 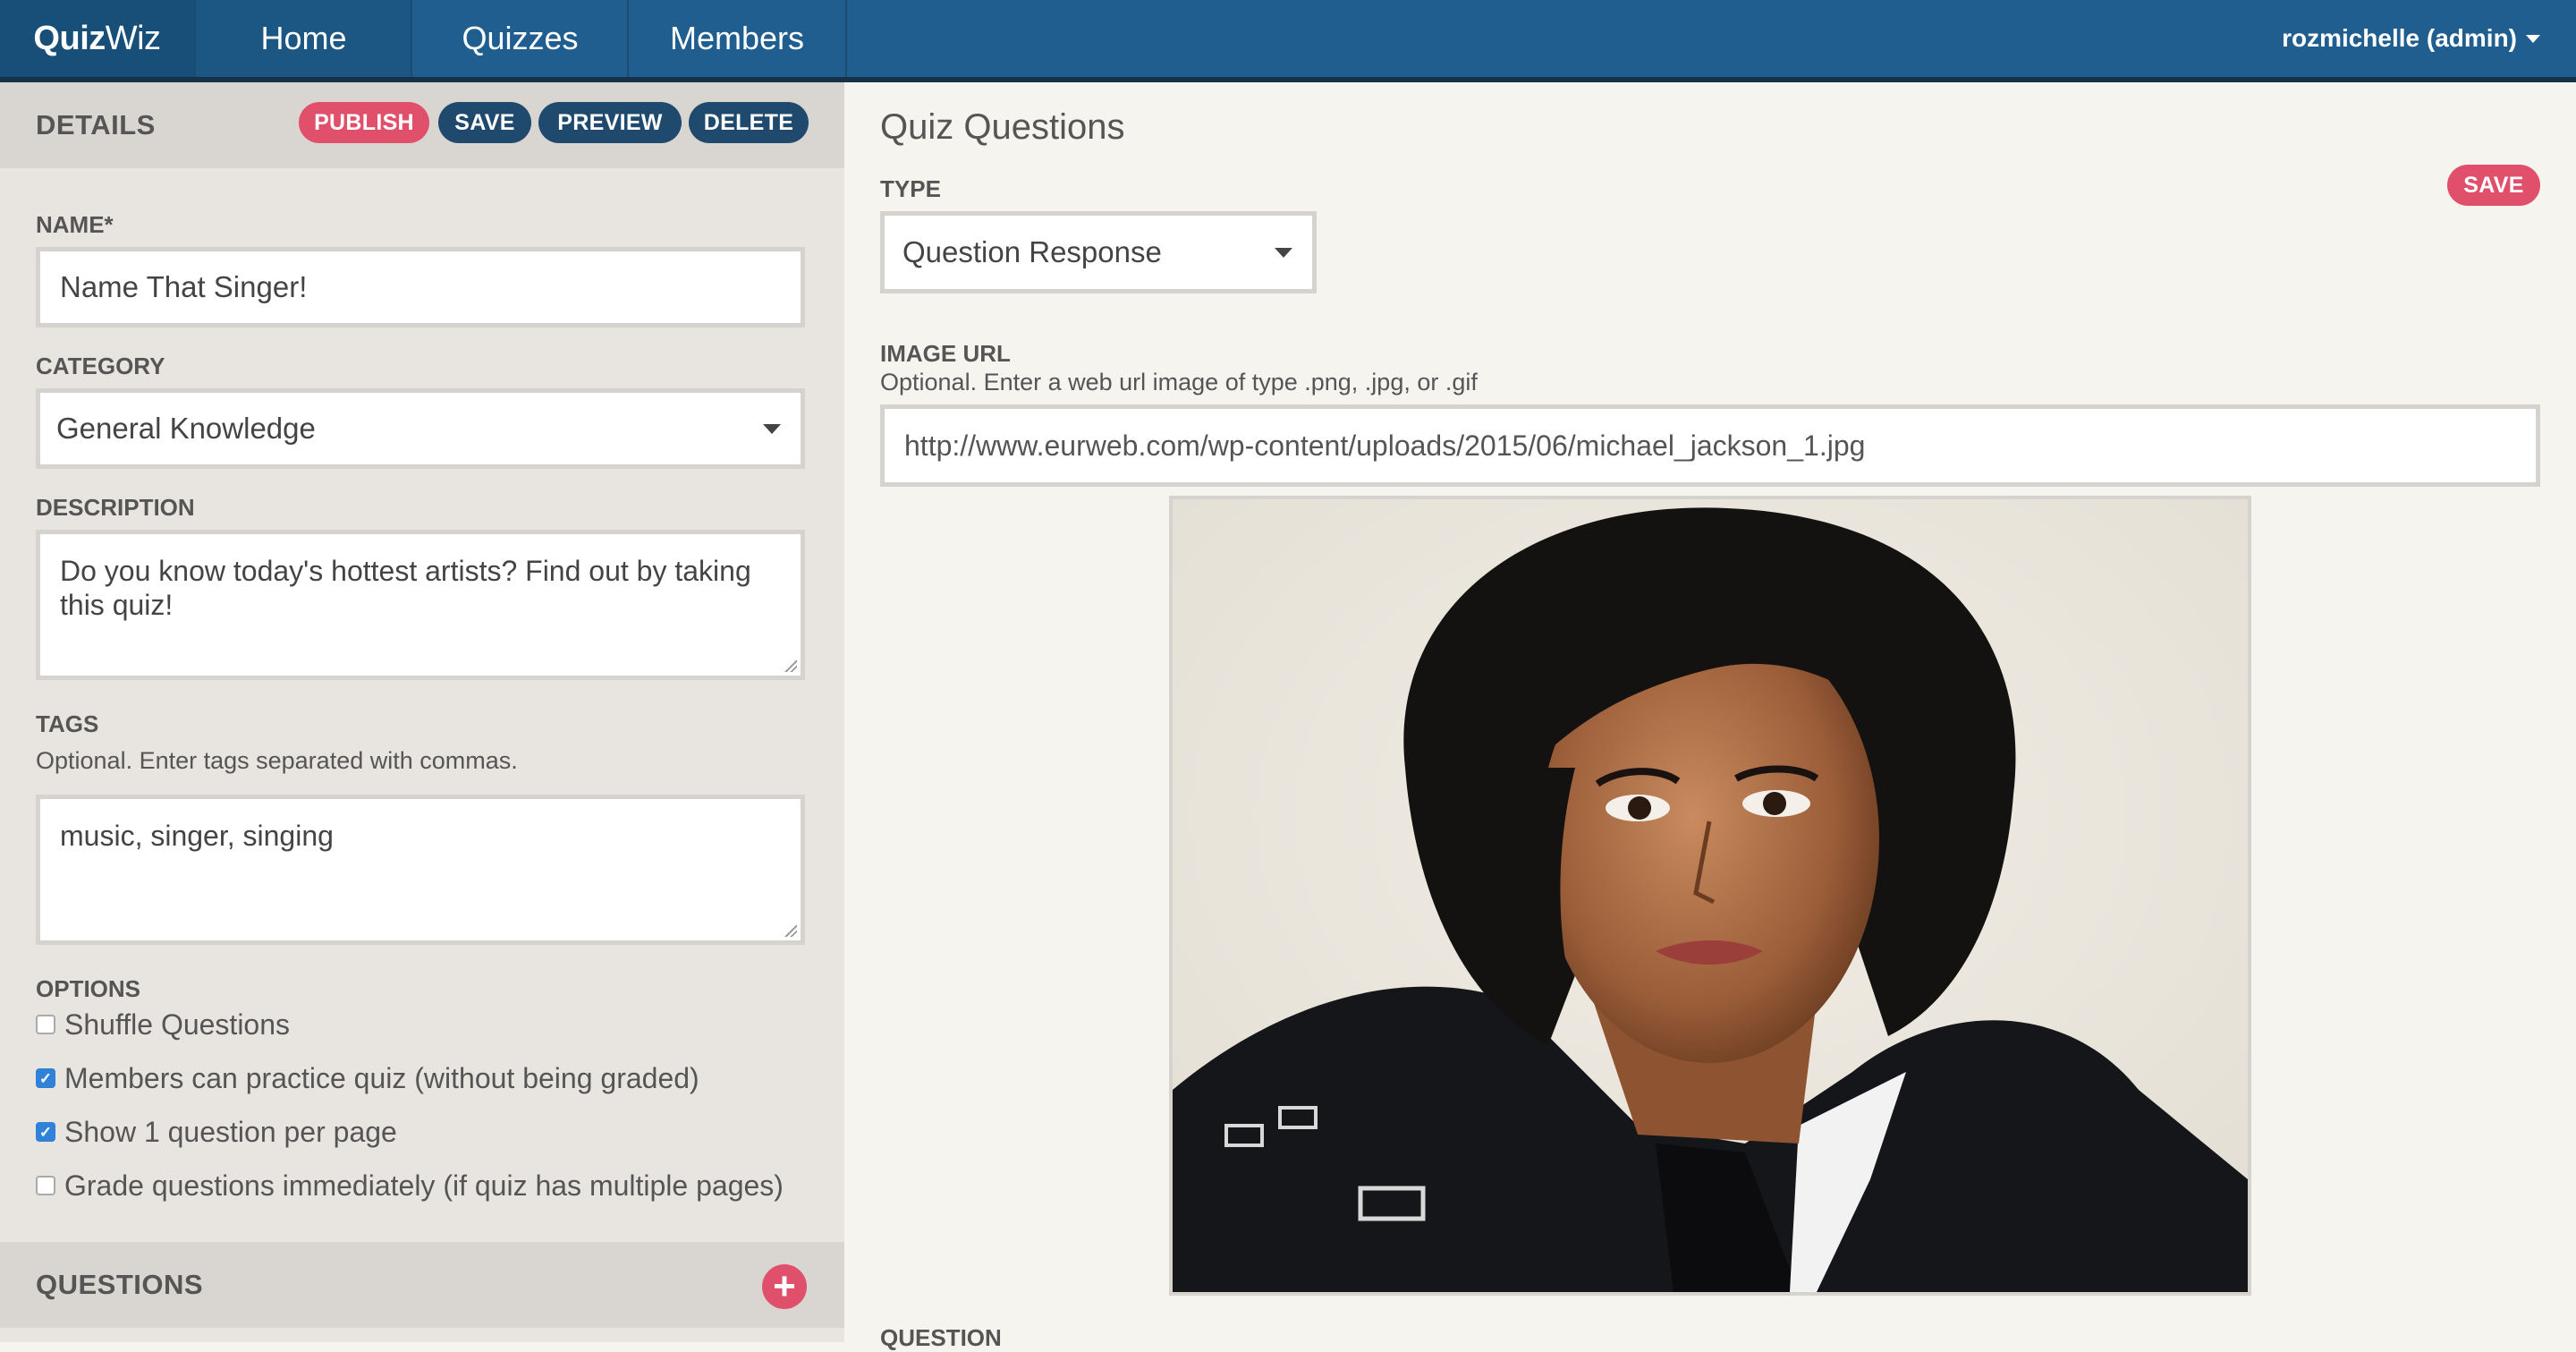 What do you see at coordinates (610, 122) in the screenshot?
I see `preview-button: PREVIEW` at bounding box center [610, 122].